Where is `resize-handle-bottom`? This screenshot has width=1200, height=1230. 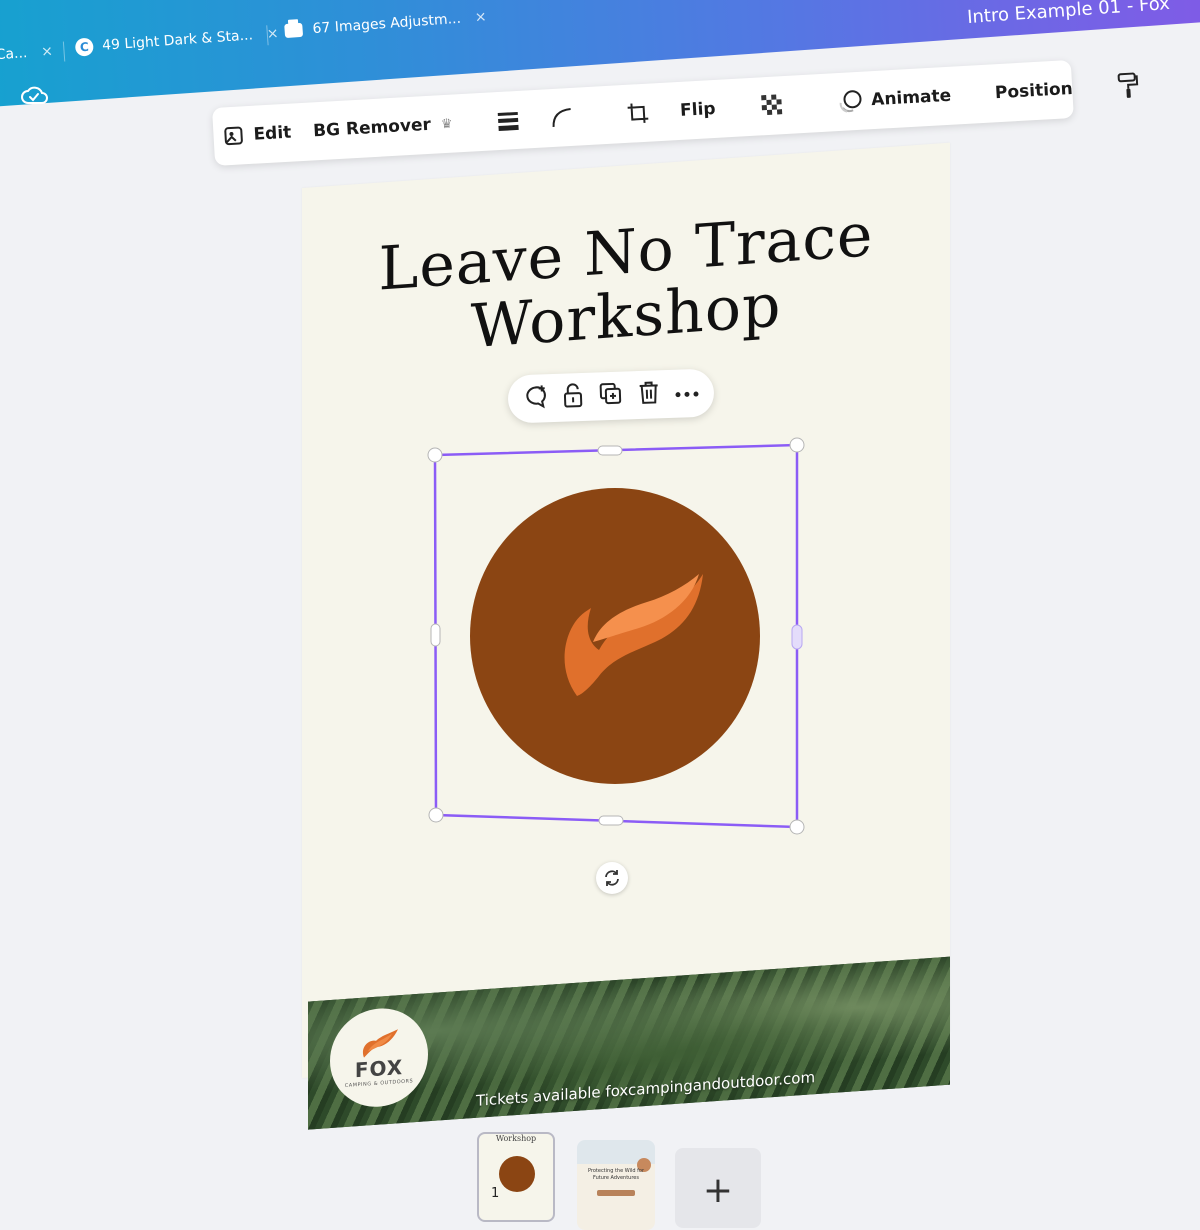
resize-handle-bottom is located at coordinates (611, 820).